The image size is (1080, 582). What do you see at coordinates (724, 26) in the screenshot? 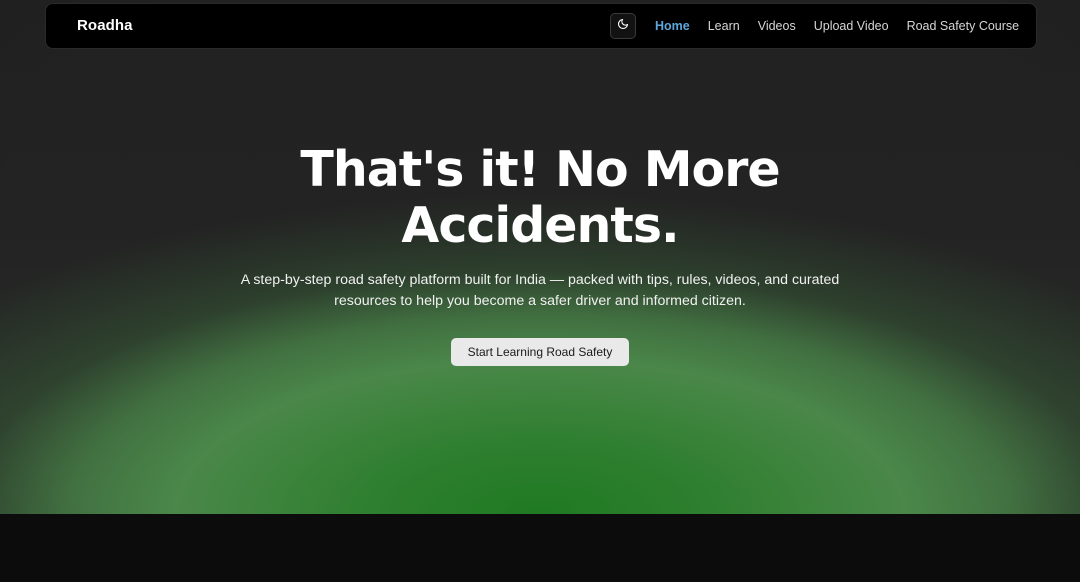
I see `nav-link-learn: Learn` at bounding box center [724, 26].